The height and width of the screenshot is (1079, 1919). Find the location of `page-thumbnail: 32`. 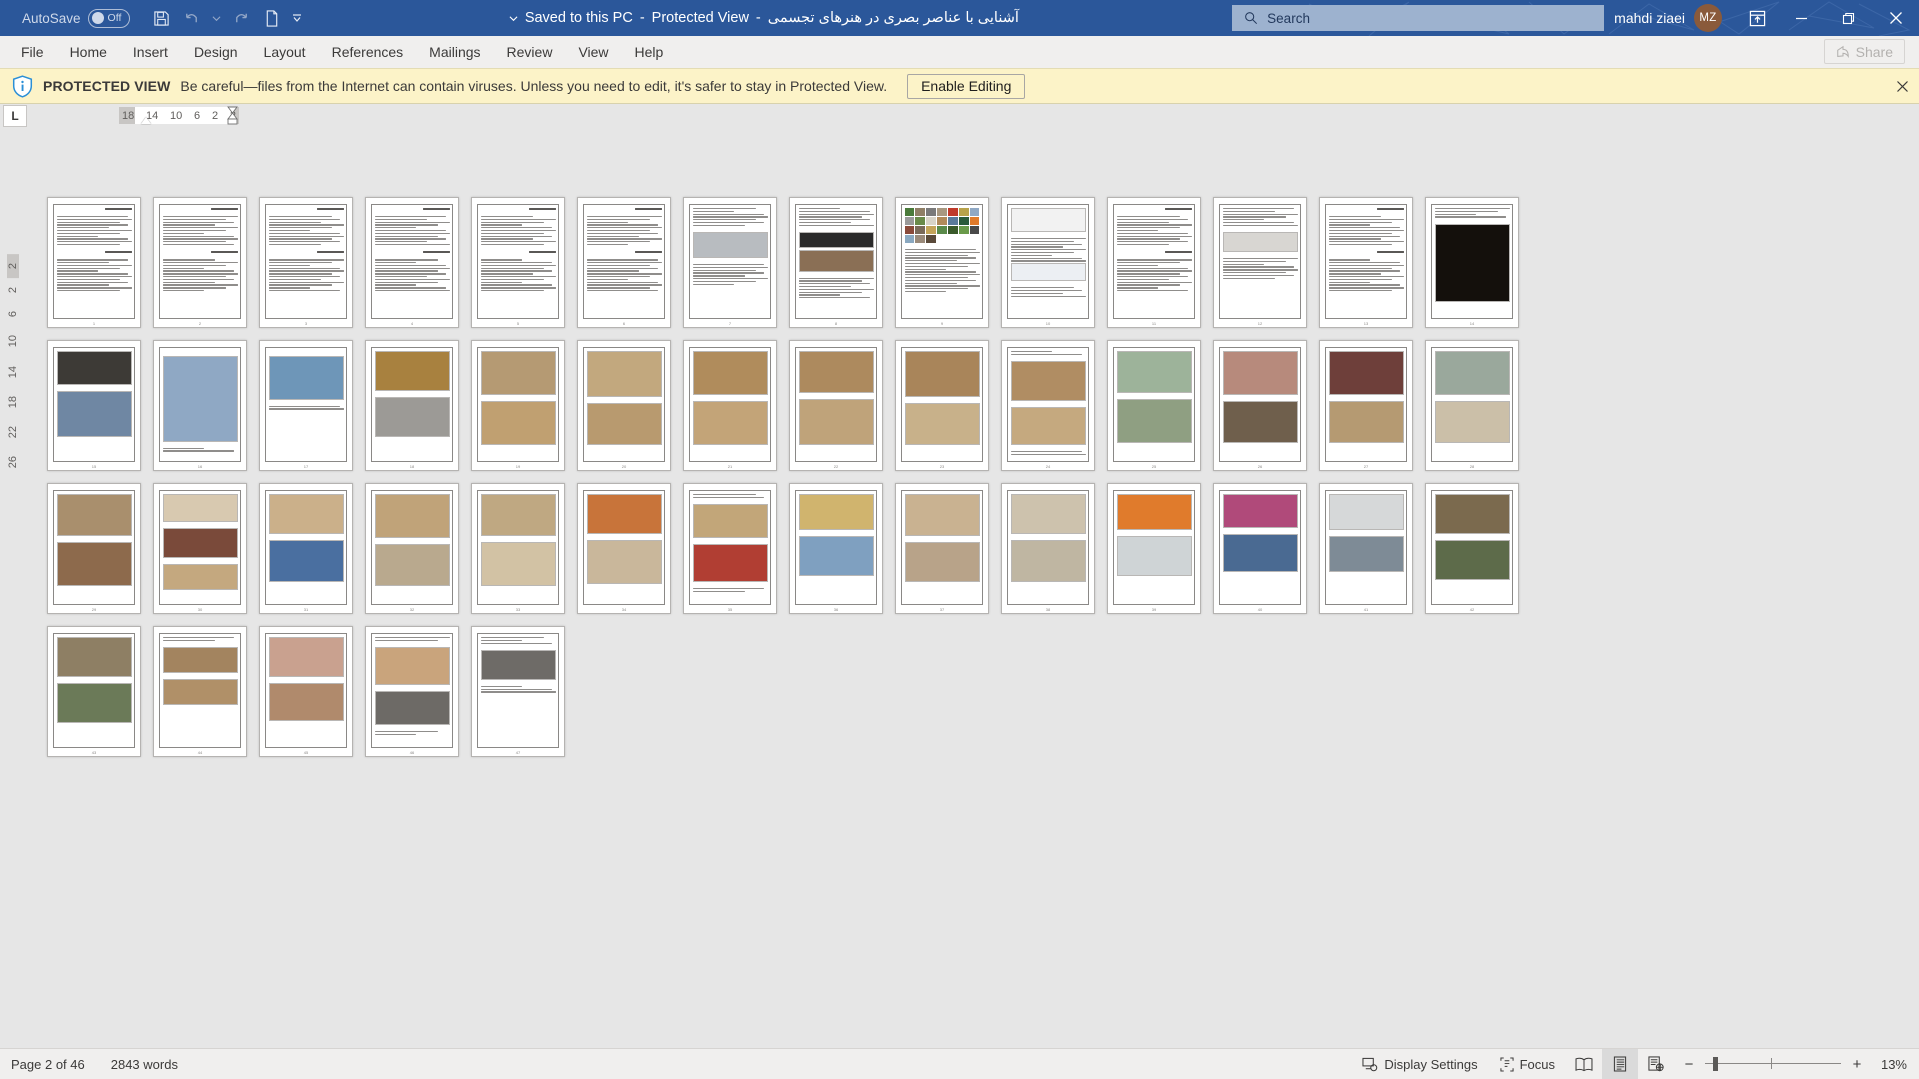

page-thumbnail: 32 is located at coordinates (412, 548).